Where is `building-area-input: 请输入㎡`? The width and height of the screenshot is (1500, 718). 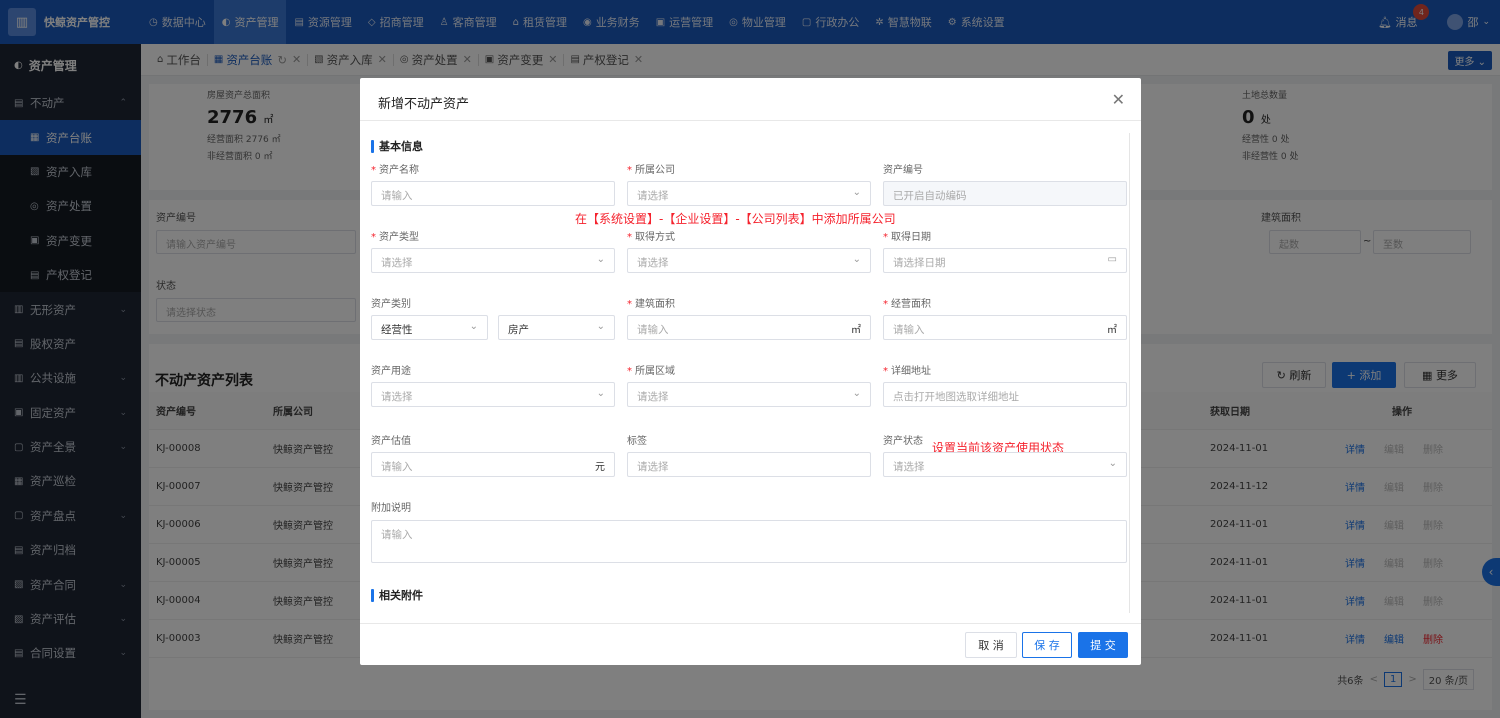
building-area-input: 请输入㎡ is located at coordinates (749, 327).